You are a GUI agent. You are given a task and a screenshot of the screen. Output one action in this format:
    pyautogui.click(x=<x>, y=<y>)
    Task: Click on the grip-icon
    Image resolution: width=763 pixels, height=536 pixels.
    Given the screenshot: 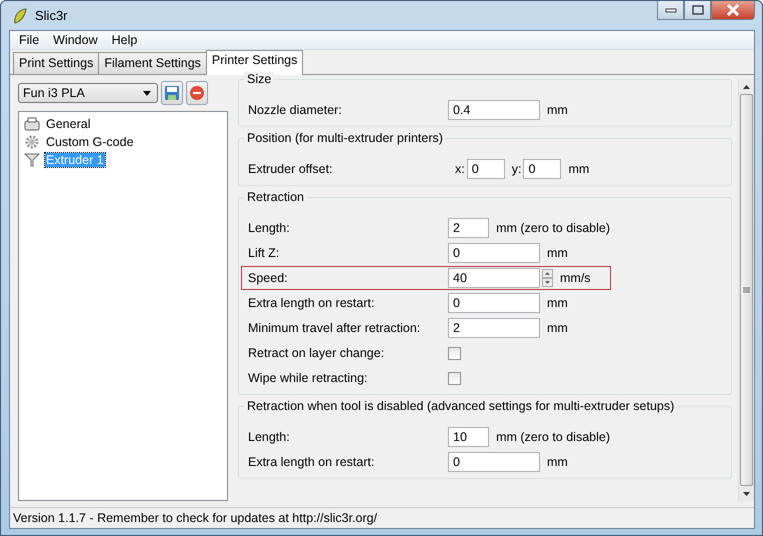 What is the action you would take?
    pyautogui.click(x=746, y=290)
    